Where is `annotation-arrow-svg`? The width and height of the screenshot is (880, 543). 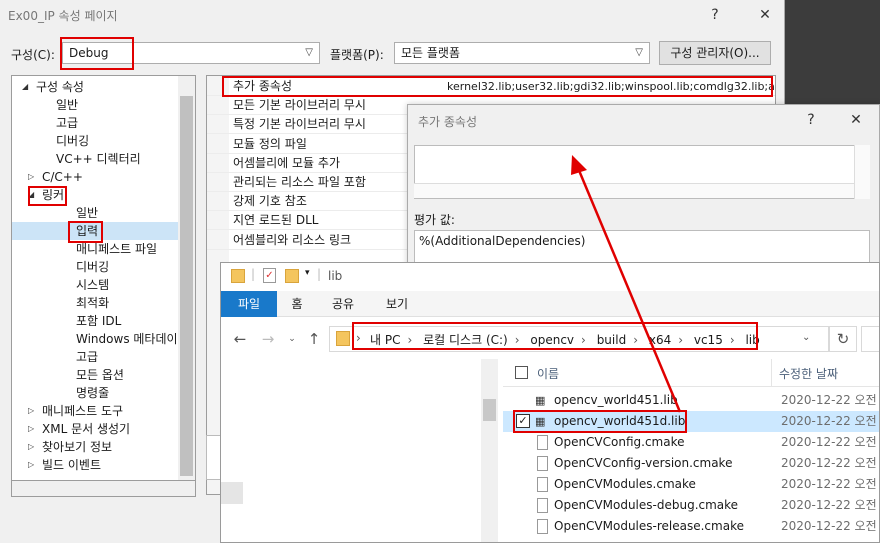
annotation-arrow-svg is located at coordinates (626, 284).